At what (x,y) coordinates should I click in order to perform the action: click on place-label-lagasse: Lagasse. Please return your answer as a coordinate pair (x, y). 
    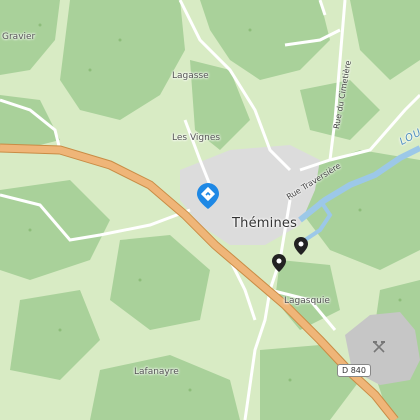
    Looking at the image, I should click on (190, 76).